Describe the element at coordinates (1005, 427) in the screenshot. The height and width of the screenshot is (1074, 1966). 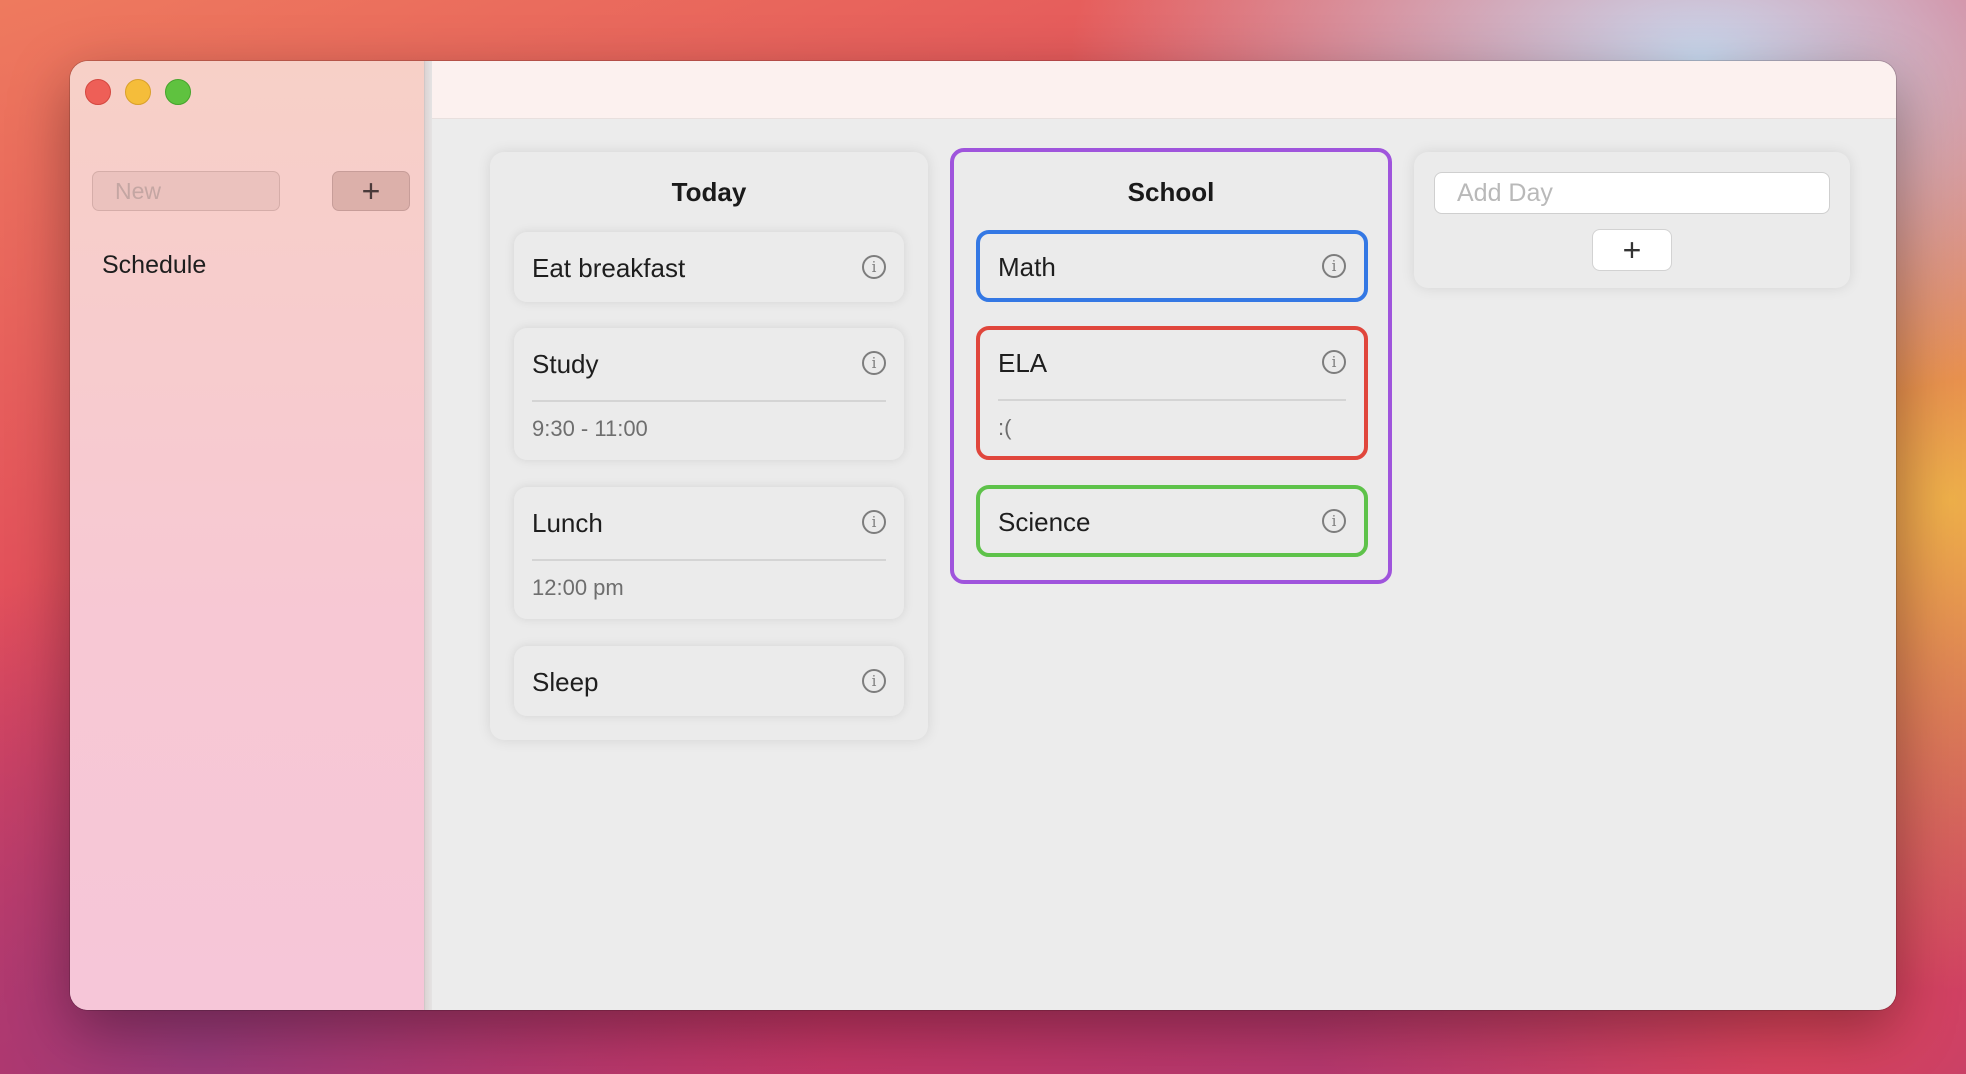
I see `task-detail: :(` at that location.